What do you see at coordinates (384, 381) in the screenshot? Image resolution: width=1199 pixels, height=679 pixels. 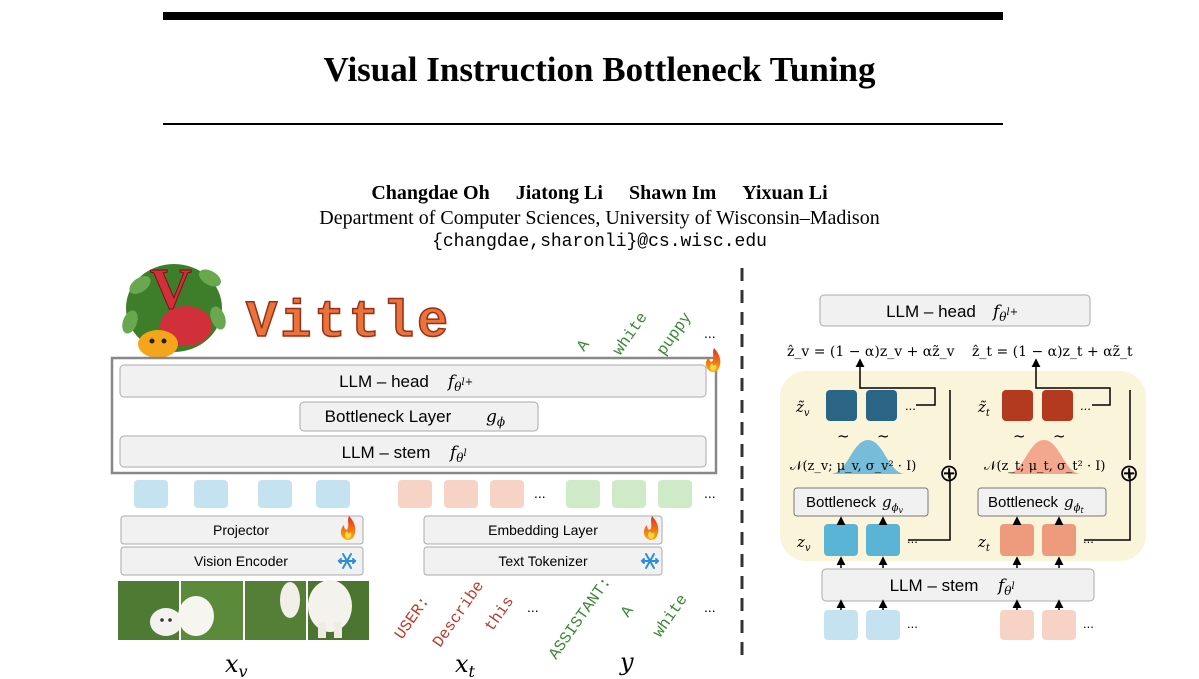 I see `llm-head-label: LLM – head` at bounding box center [384, 381].